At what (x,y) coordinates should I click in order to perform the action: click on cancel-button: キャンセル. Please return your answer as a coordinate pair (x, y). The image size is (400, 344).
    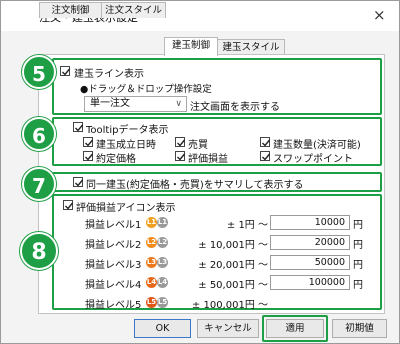
    Looking at the image, I should click on (228, 328).